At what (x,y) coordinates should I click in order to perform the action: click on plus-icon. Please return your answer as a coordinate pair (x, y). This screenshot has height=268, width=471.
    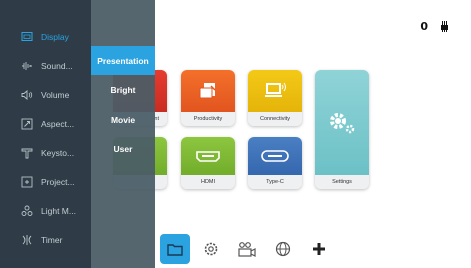
    Looking at the image, I should click on (319, 249).